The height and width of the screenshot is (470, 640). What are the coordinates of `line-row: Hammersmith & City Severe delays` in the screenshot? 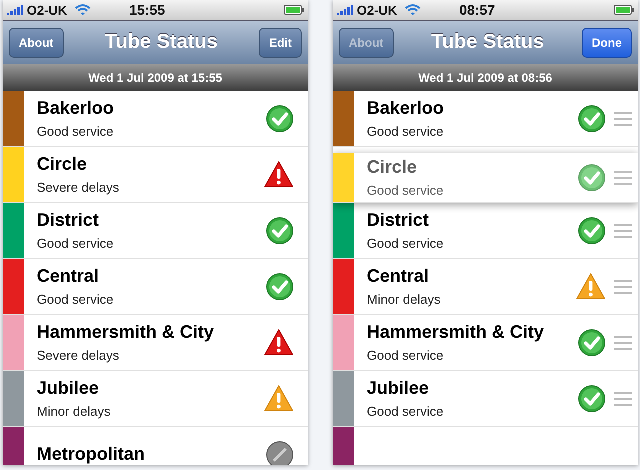 It's located at (155, 343).